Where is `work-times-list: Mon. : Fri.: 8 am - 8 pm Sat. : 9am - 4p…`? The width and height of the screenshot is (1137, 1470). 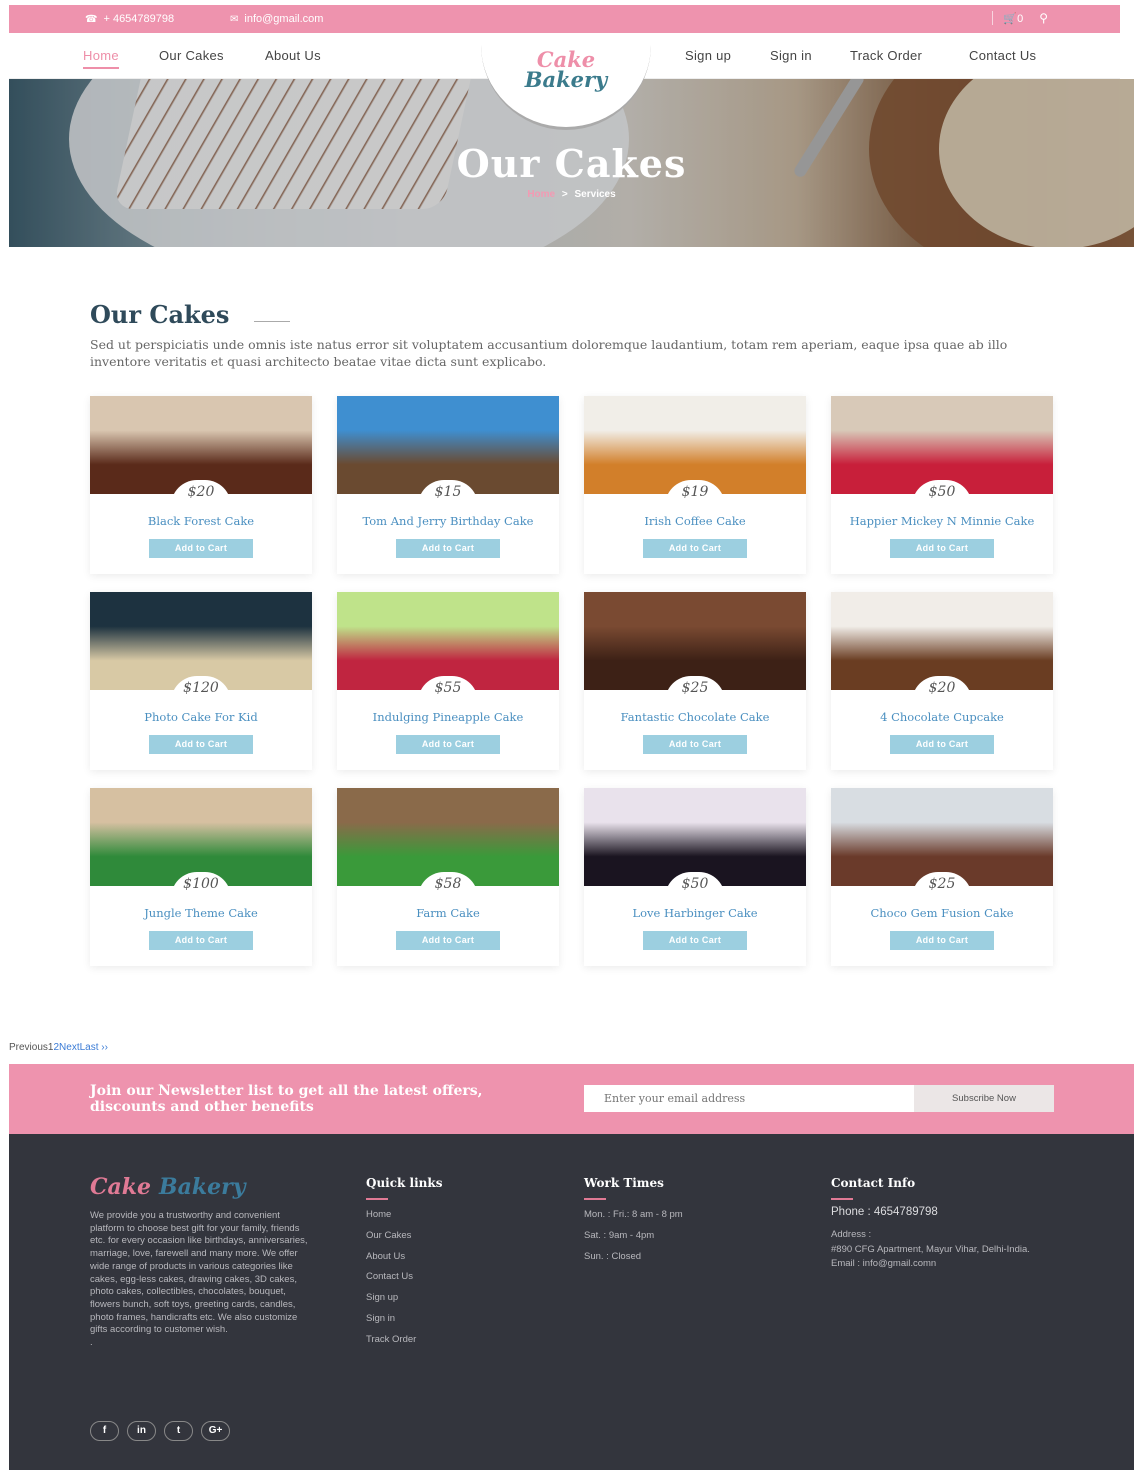
work-times-list: Mon. : Fri.: 8 am - 8 pm Sat. : 9am - 4p… is located at coordinates (633, 1240).